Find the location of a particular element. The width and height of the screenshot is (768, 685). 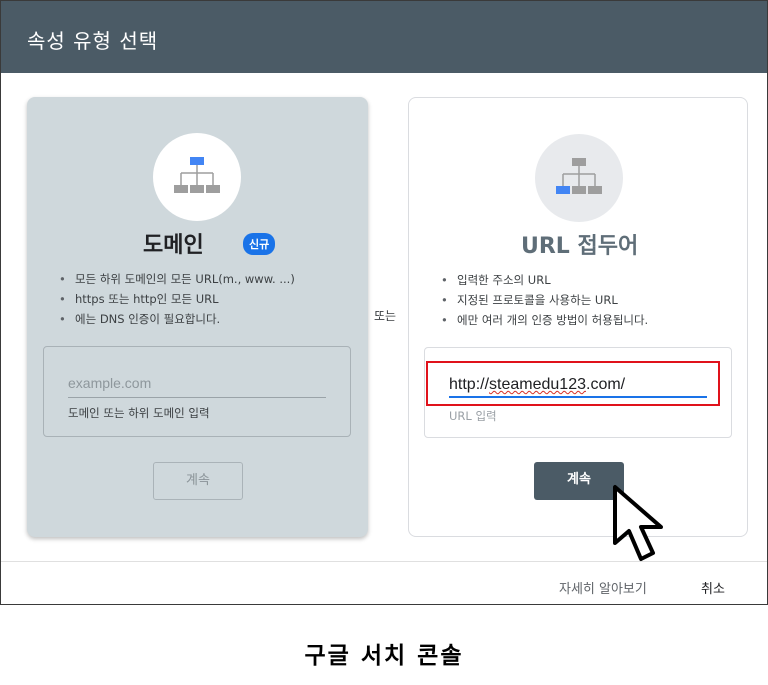

list-item: 모든 하위 도메인의 모든 URL(m., www. ...) is located at coordinates (175, 279).